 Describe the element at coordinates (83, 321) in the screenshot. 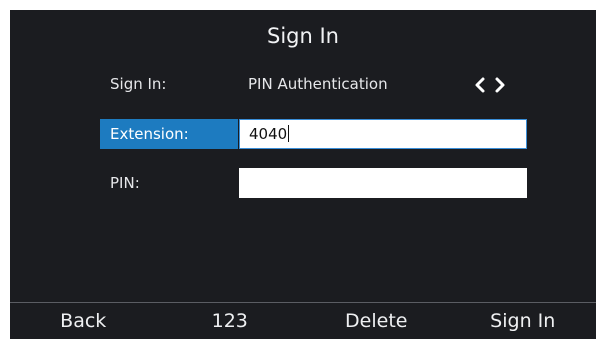

I see `back-button: Back` at that location.